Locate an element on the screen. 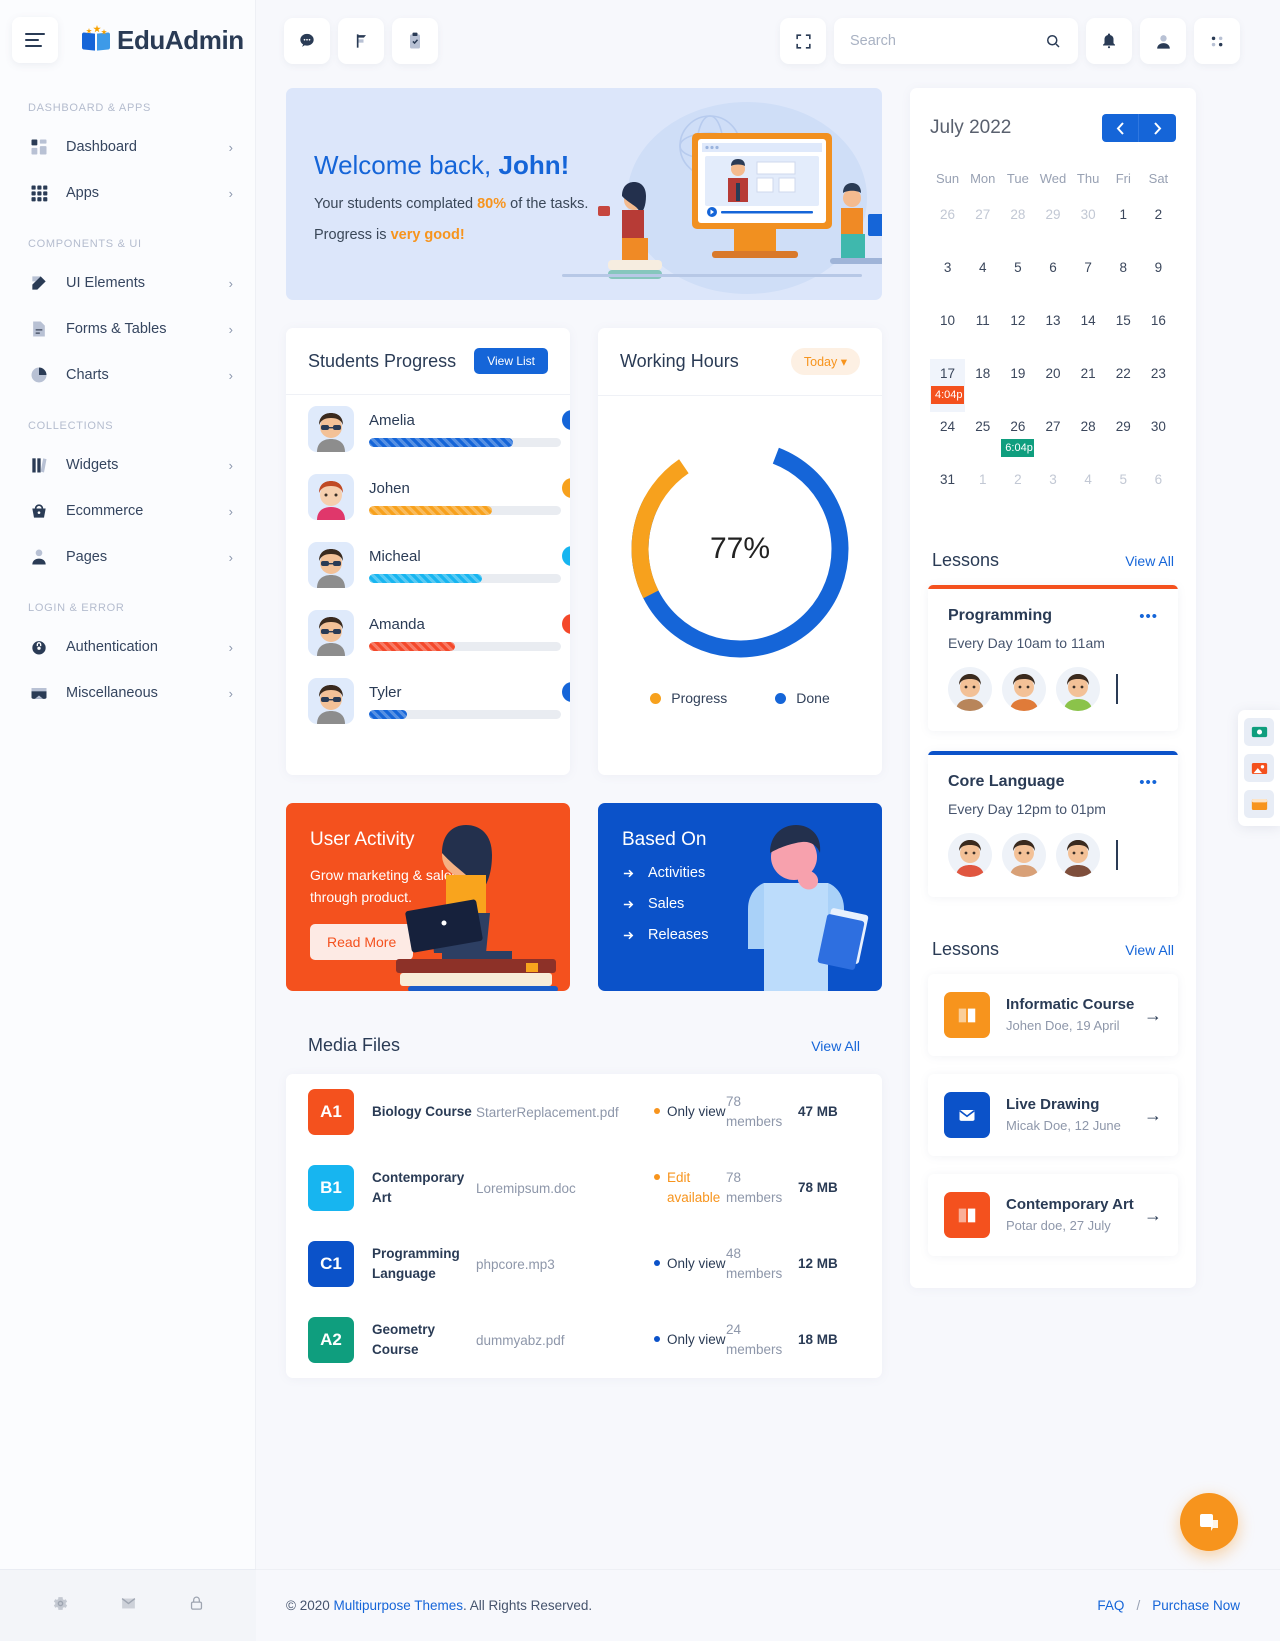  student-row: Amelia 75% is located at coordinates (428, 429).